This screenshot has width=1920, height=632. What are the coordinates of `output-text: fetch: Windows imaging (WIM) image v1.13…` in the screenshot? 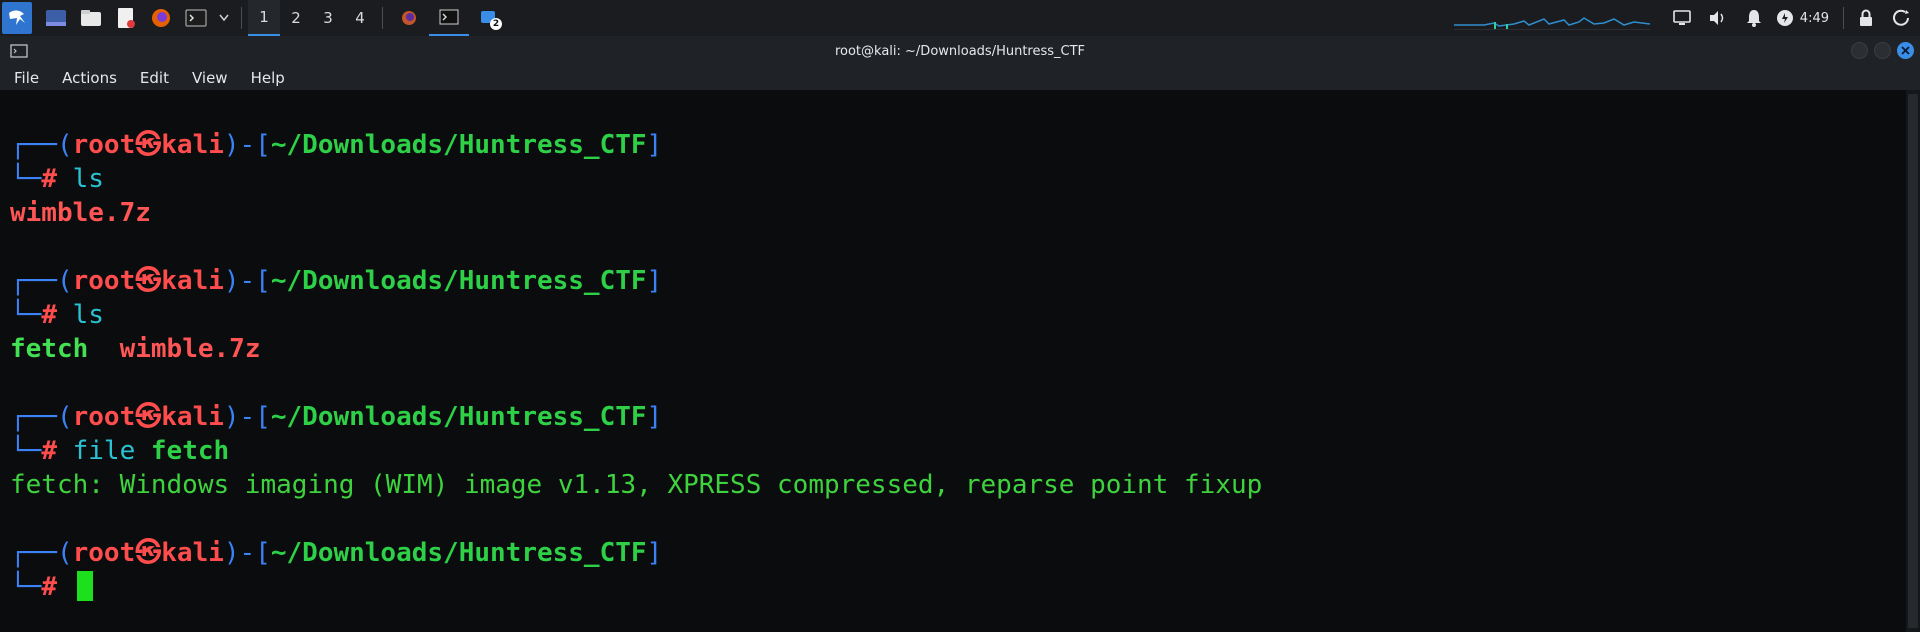 It's located at (636, 485).